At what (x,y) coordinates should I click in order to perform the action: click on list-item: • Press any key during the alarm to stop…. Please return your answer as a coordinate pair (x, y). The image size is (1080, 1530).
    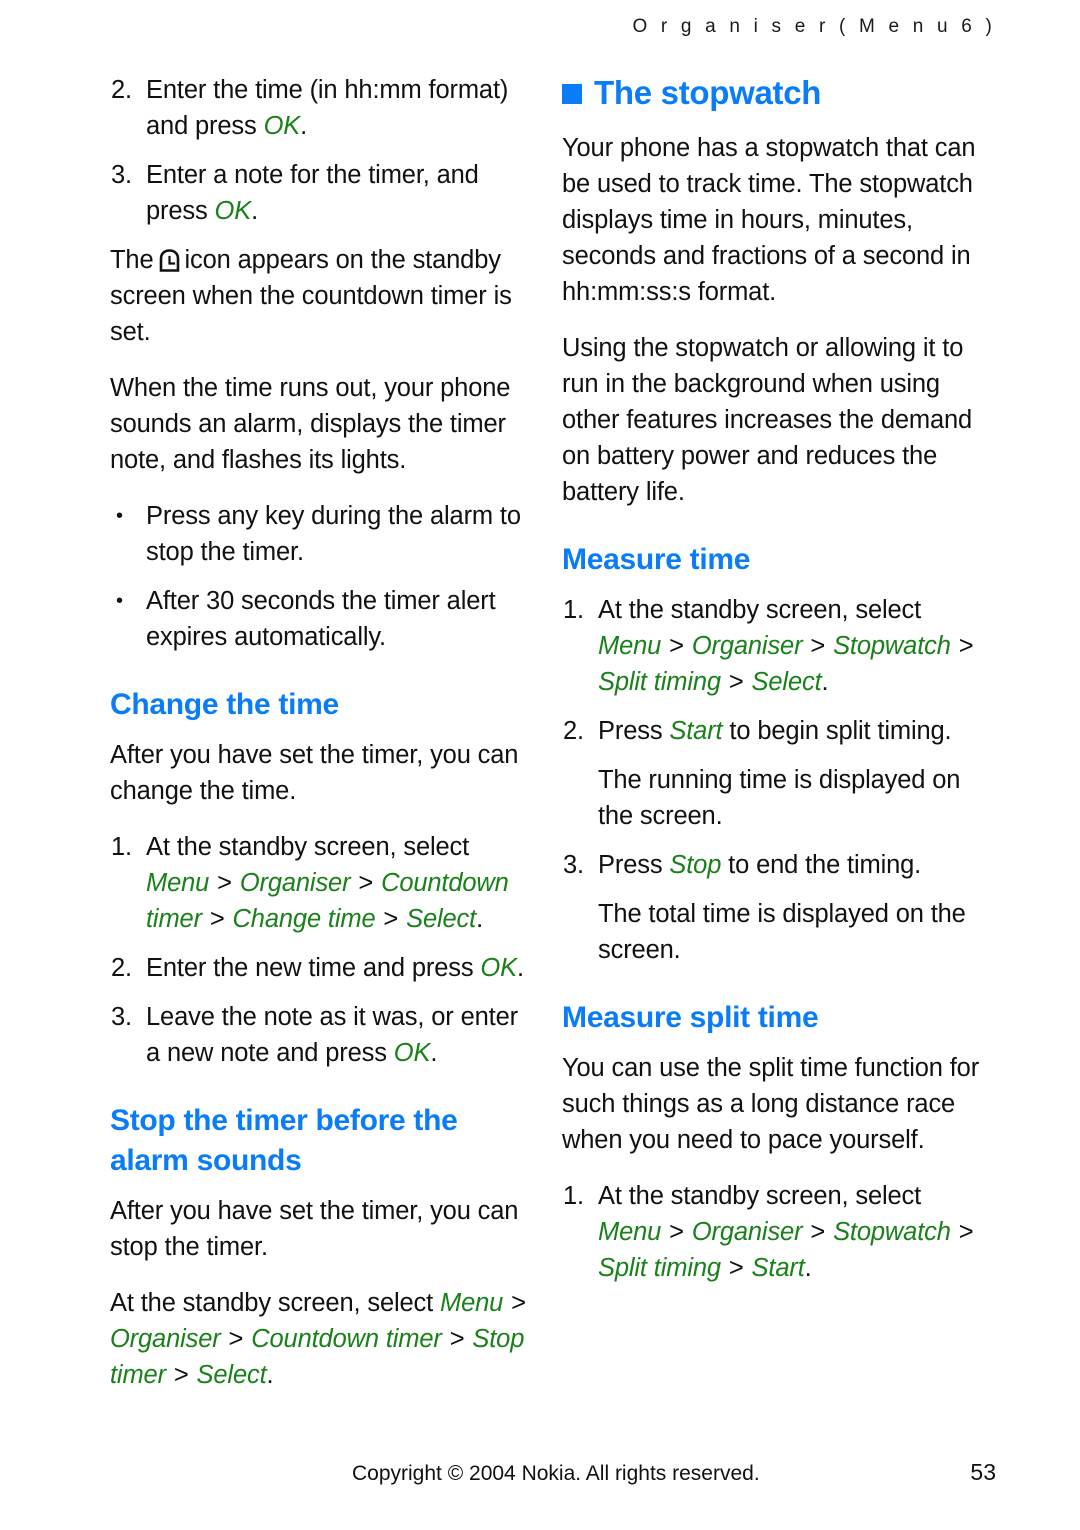
    Looking at the image, I should click on (319, 534).